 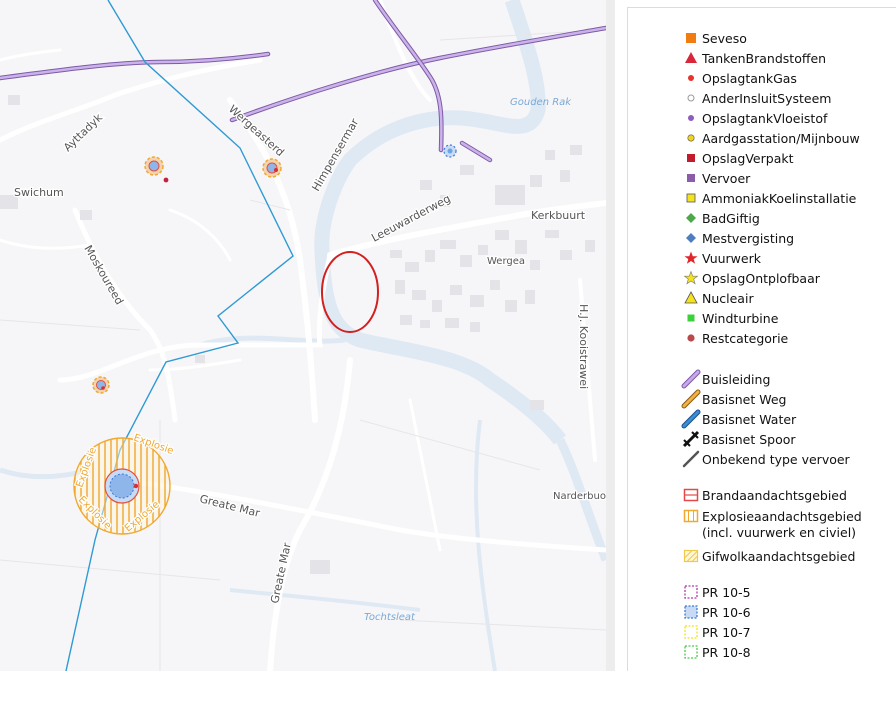 I want to click on legend-item-triangle-yellow: Nucleair, so click(x=717, y=298).